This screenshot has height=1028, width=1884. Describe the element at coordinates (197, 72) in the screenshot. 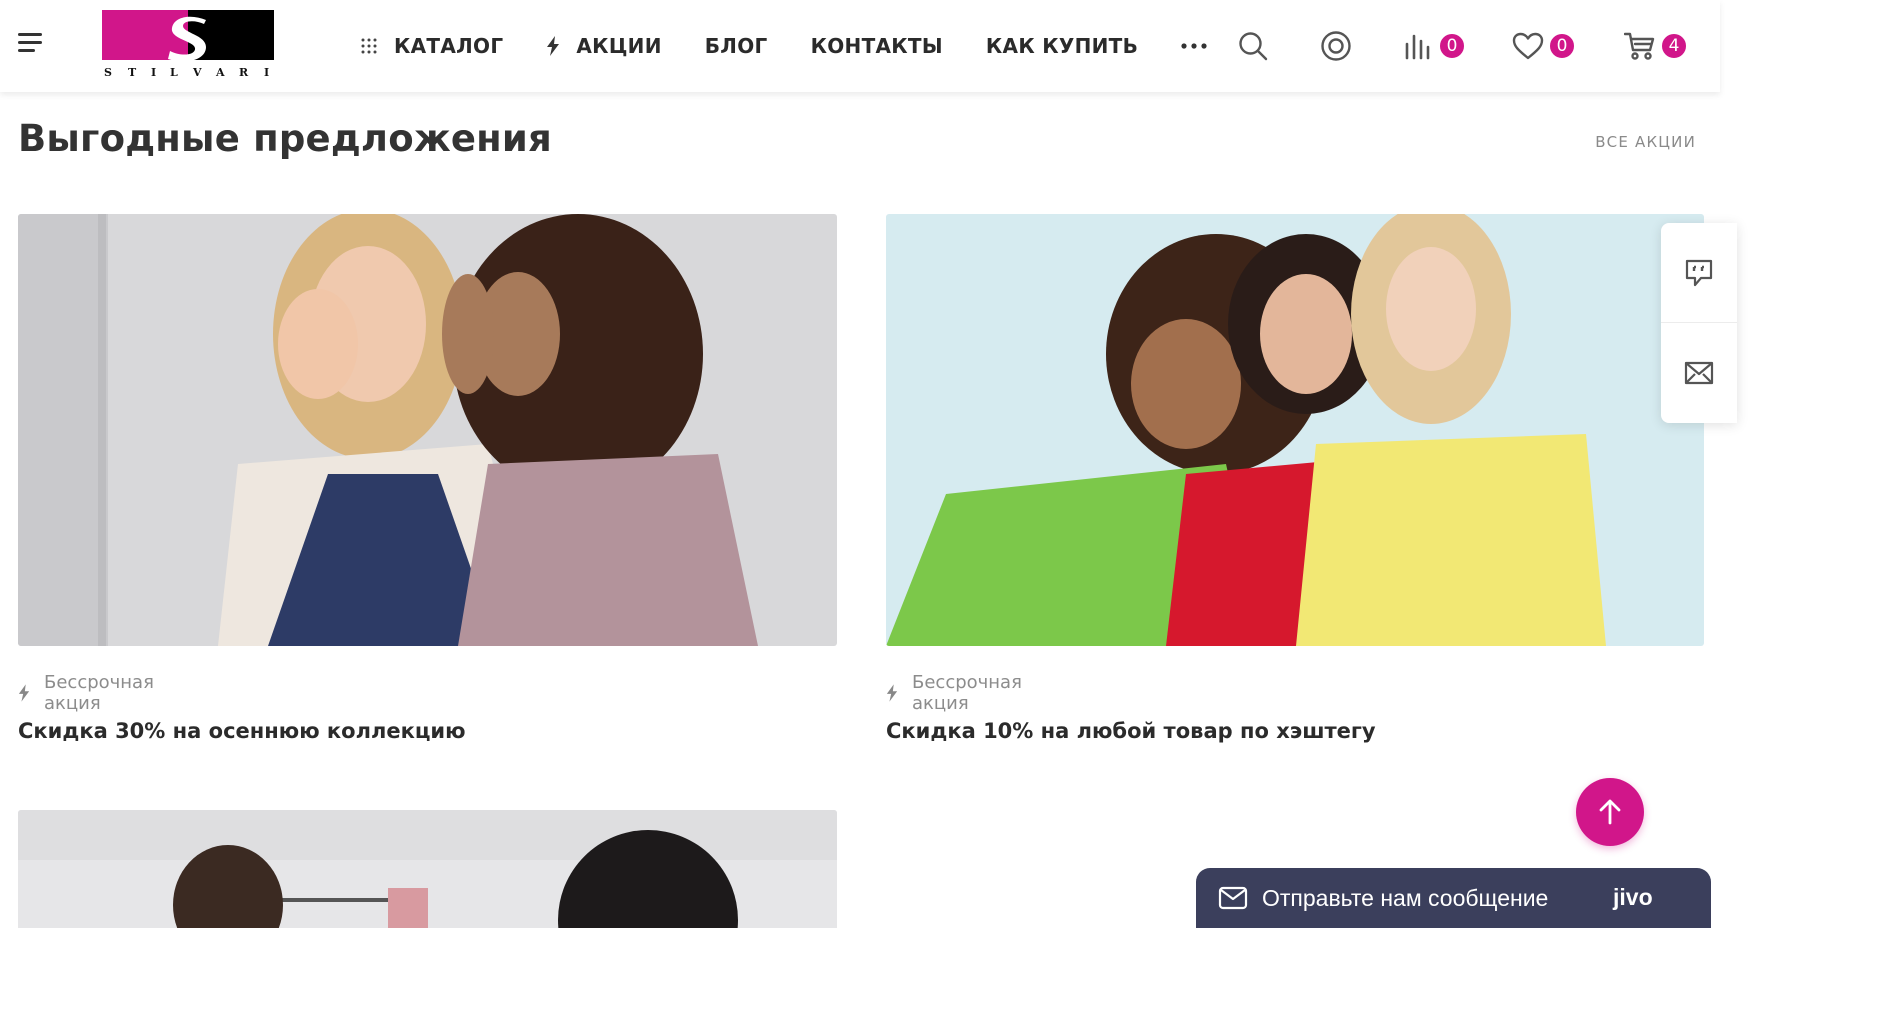

I see `svg-text: V` at that location.